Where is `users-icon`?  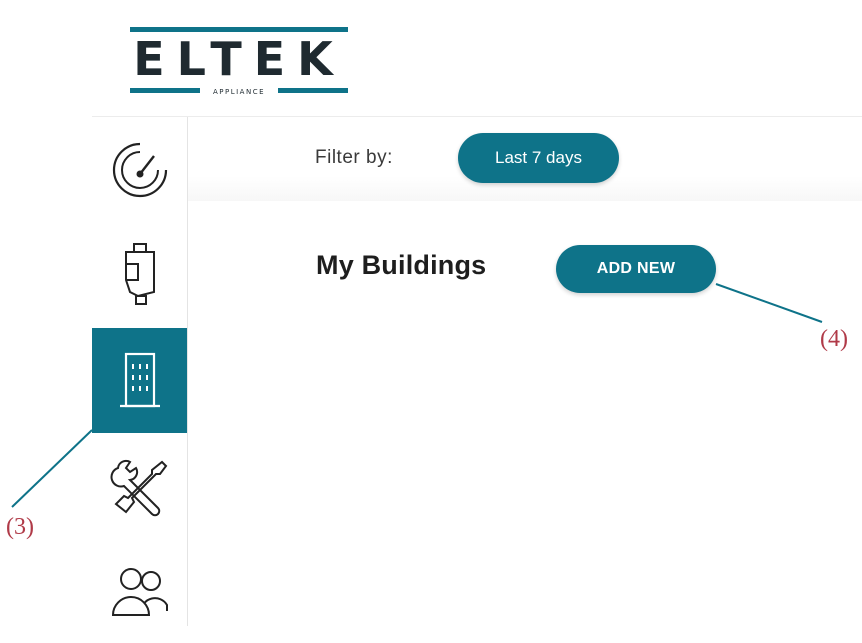 users-icon is located at coordinates (139, 591).